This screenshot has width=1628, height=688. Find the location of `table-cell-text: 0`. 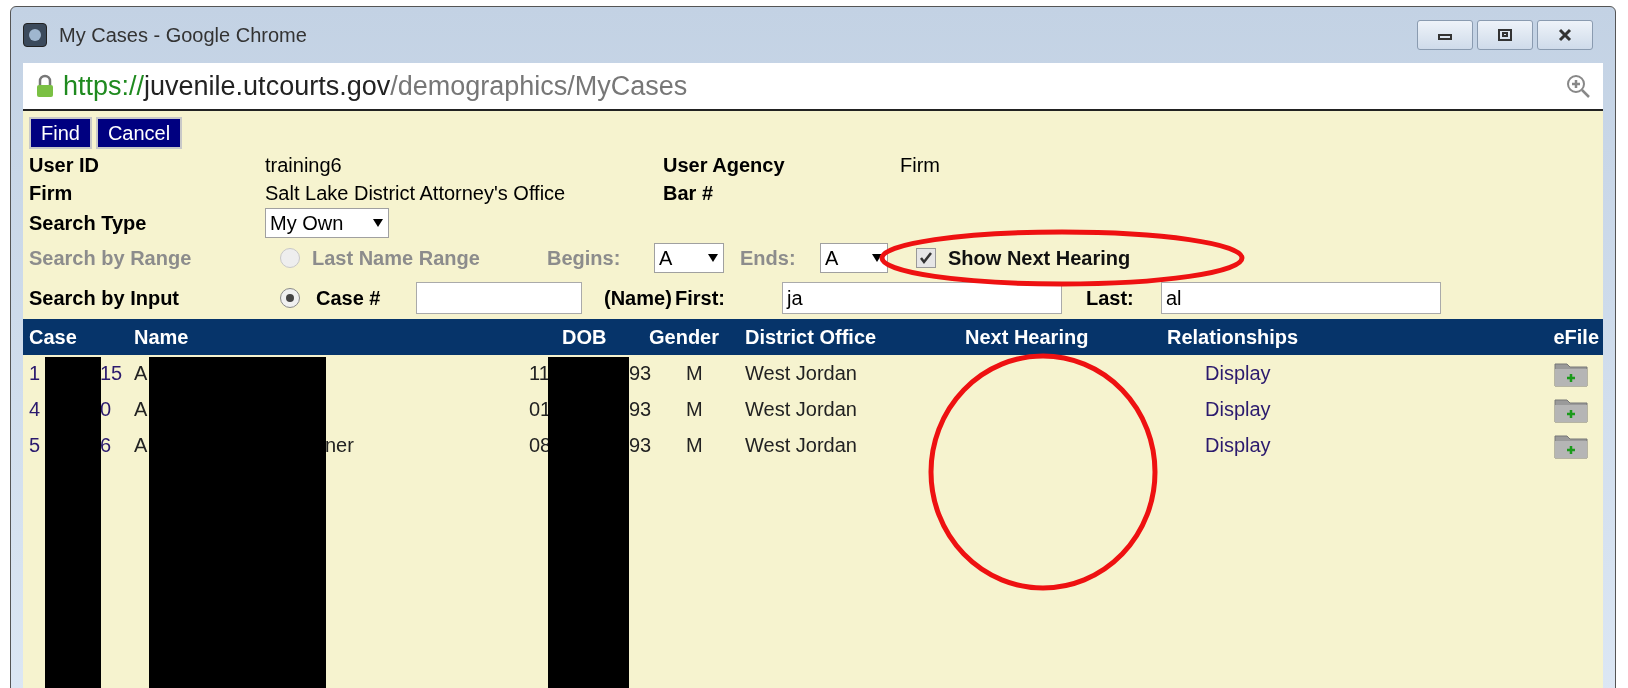

table-cell-text: 0 is located at coordinates (106, 409).